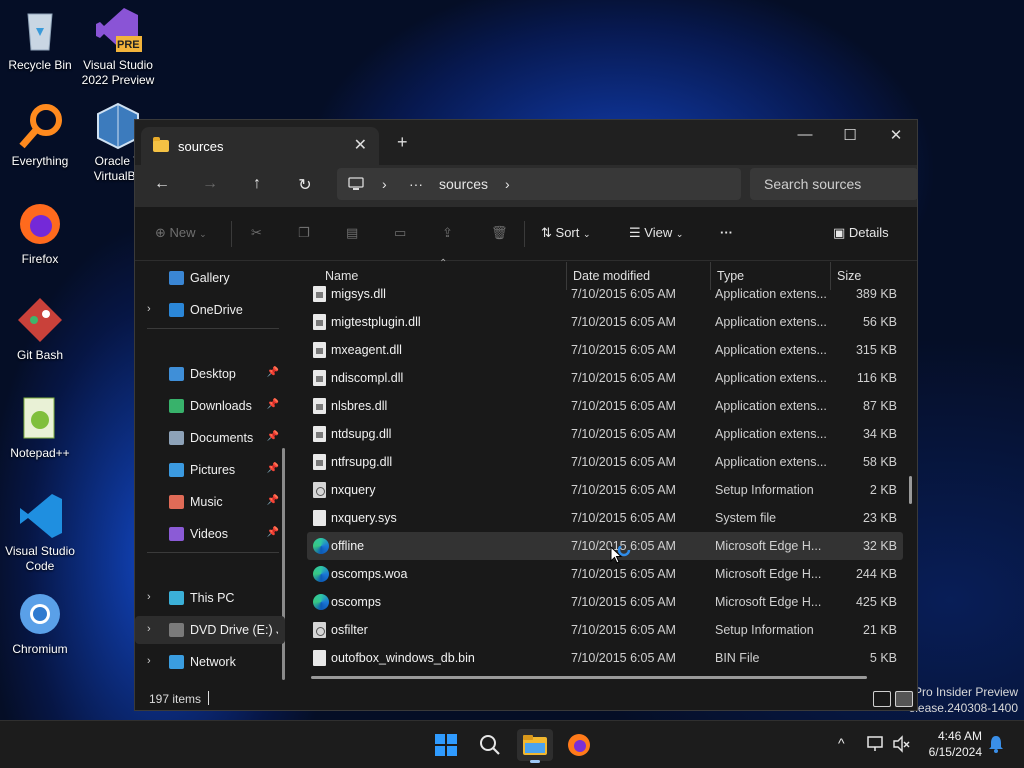 The image size is (1024, 768). What do you see at coordinates (876, 350) in the screenshot?
I see `file-size: 315 KB` at bounding box center [876, 350].